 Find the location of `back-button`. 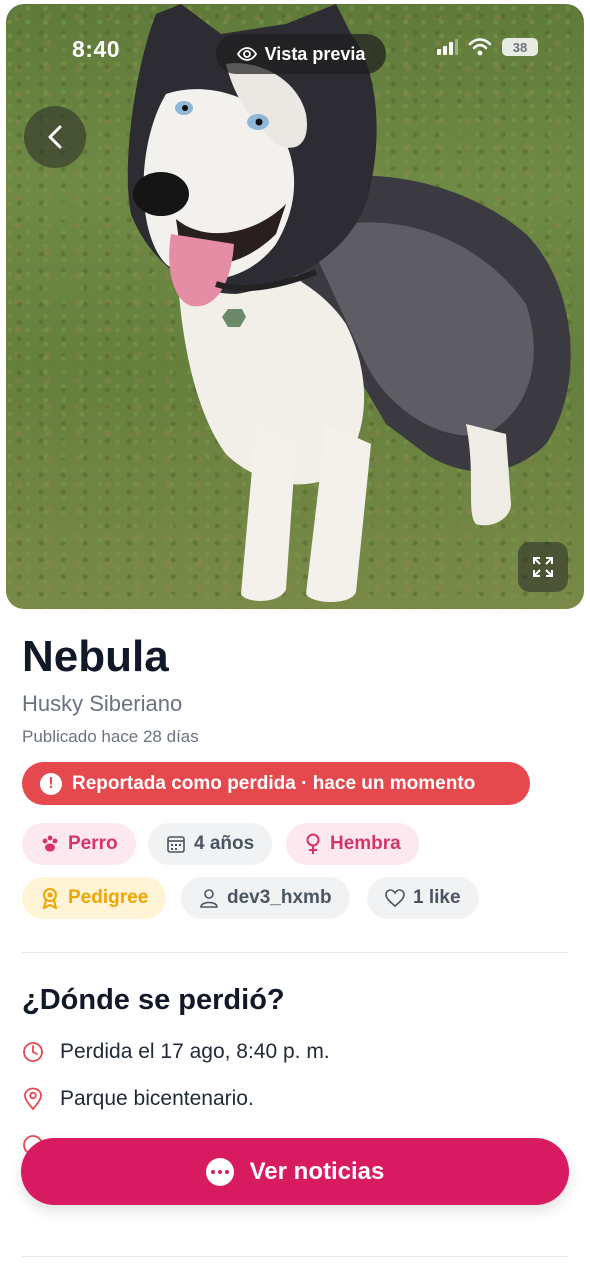

back-button is located at coordinates (55, 137).